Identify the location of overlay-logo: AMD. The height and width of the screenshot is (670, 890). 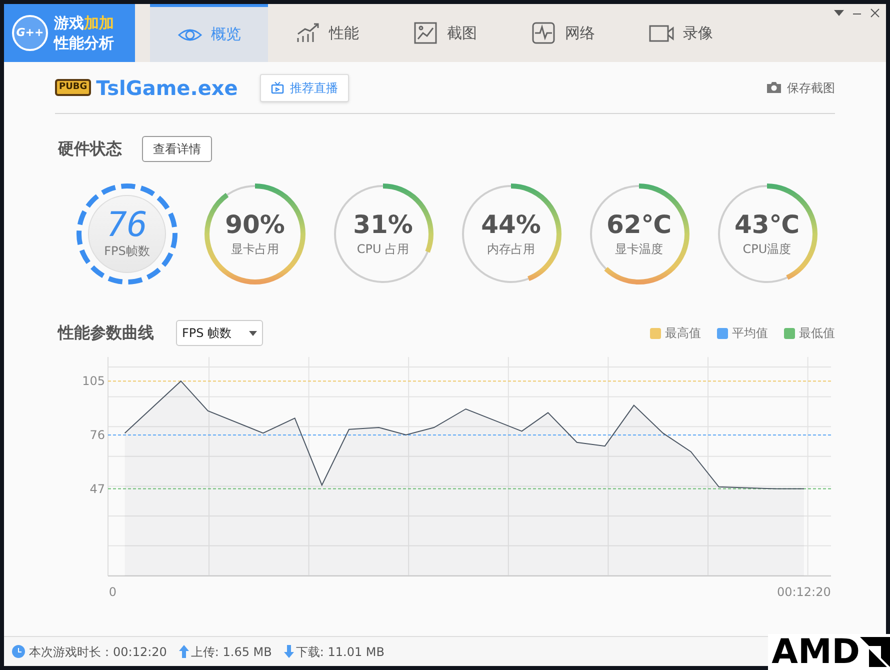
(816, 652).